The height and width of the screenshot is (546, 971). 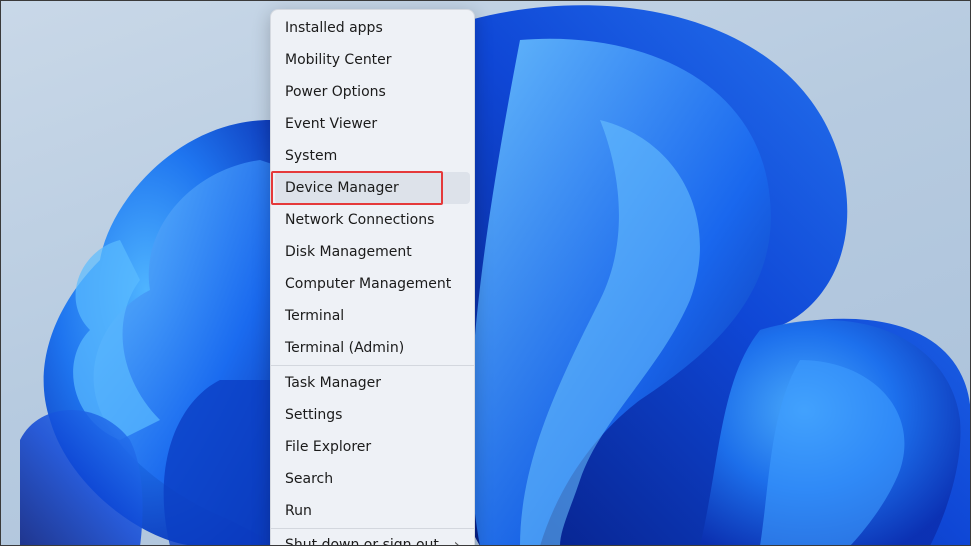 What do you see at coordinates (372, 447) in the screenshot?
I see `menu-item-file-explorer: File Explorer` at bounding box center [372, 447].